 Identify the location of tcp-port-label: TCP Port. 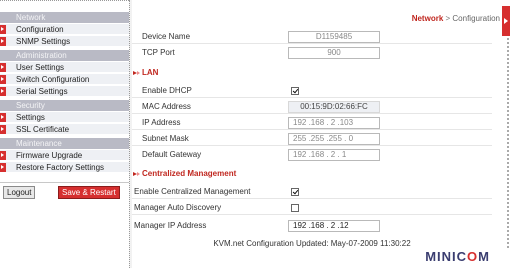
(158, 52).